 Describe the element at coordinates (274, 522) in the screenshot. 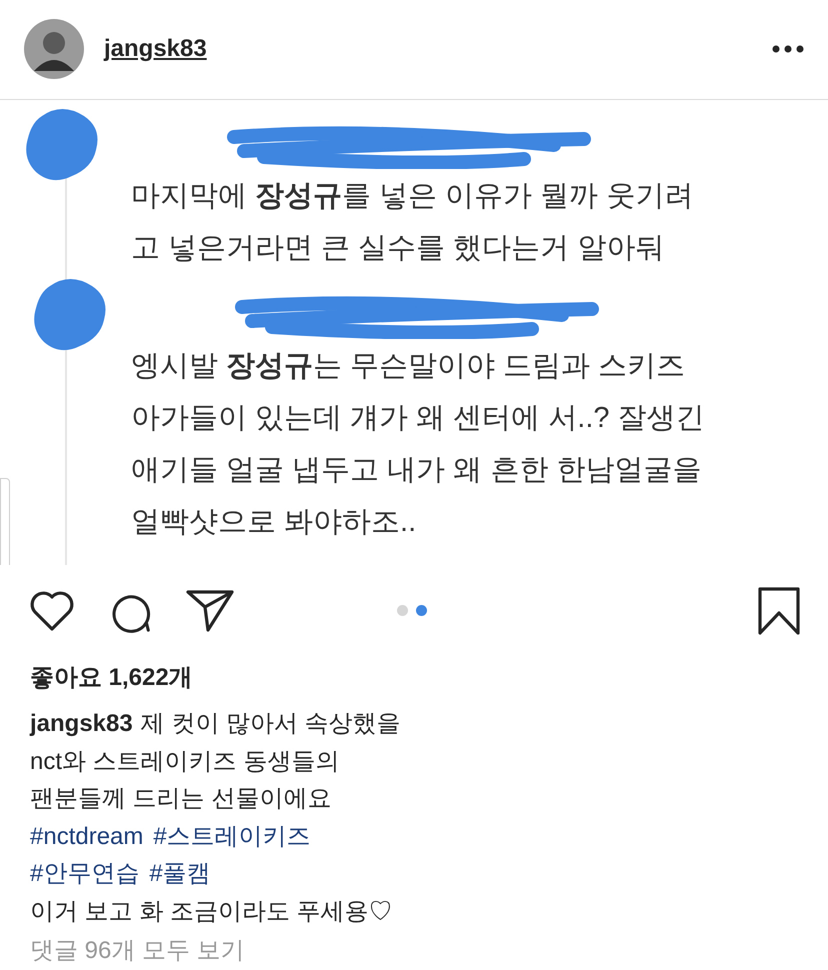

I see `comment-text-line: 얼빡샷으로 봐야하조..` at that location.